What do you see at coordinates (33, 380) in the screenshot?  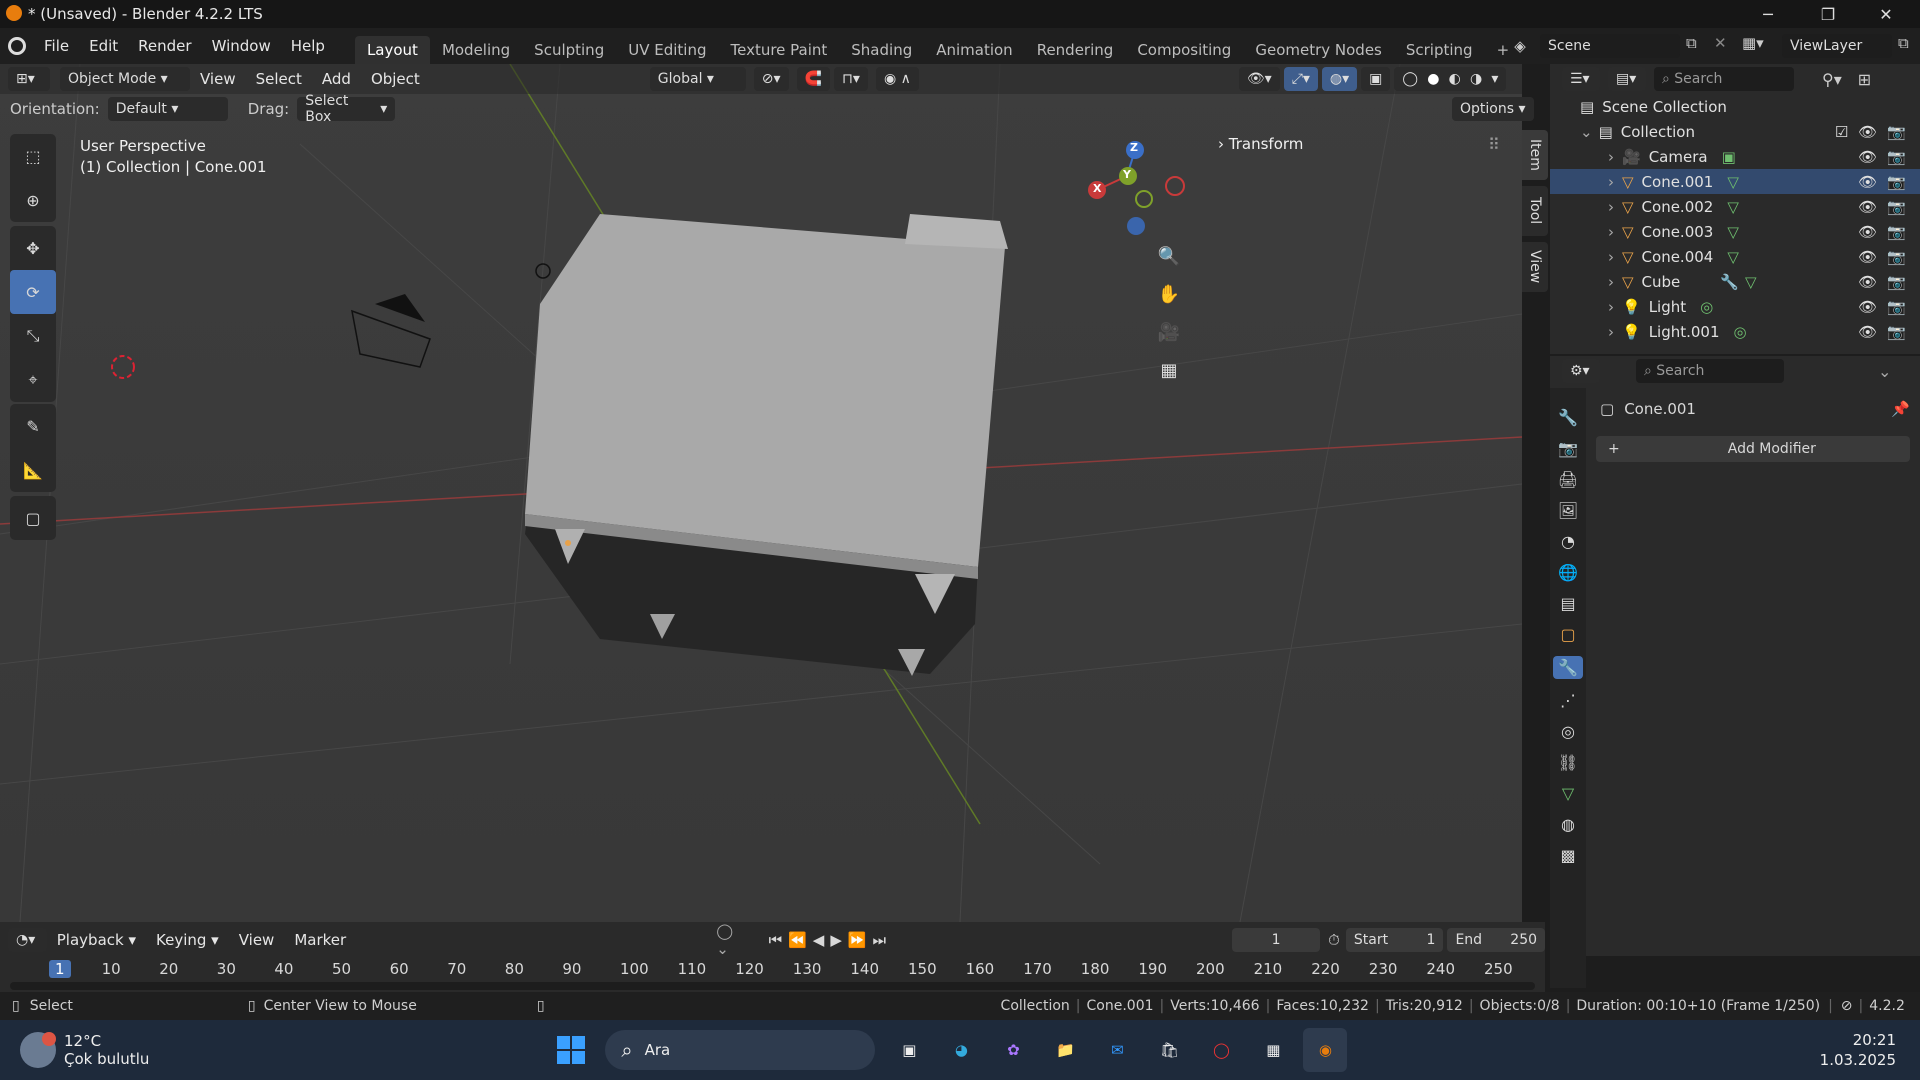 I see `transform-tool-icon: ⌖` at bounding box center [33, 380].